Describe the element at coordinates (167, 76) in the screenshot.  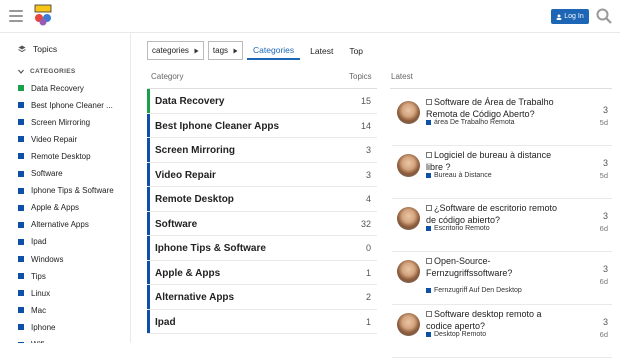
I see `category-column-header: Category` at that location.